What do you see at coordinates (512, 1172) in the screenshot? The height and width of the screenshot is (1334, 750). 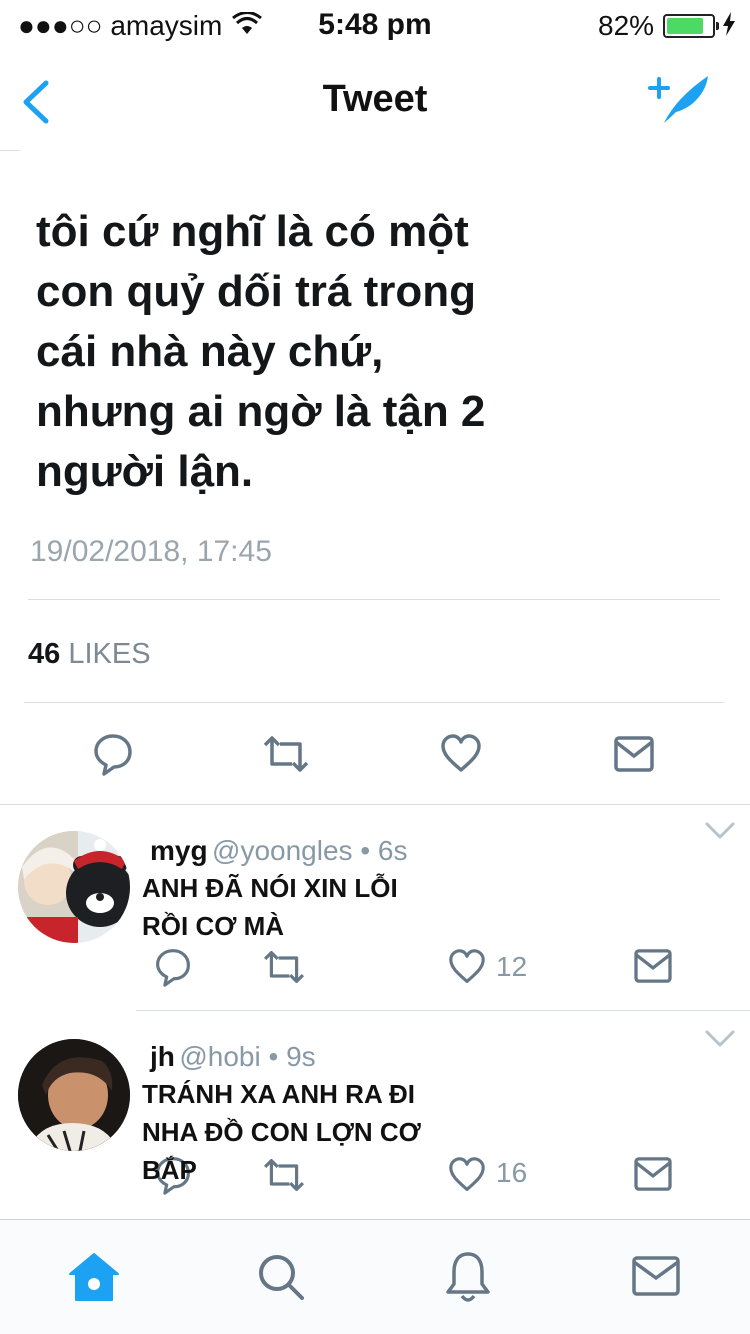 I see `like-count: 16` at bounding box center [512, 1172].